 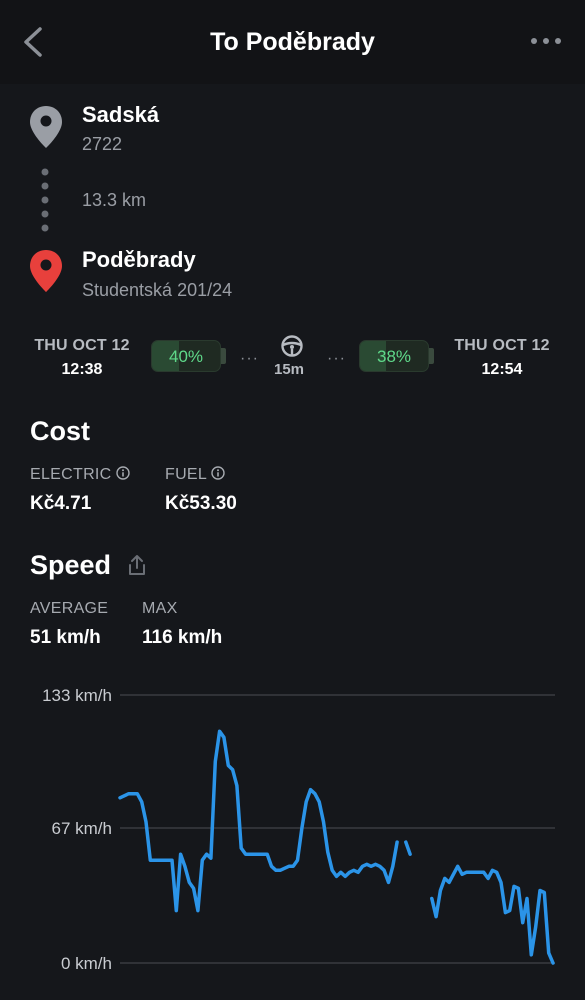 What do you see at coordinates (336, 358) in the screenshot?
I see `timeline-dots-right: ···` at bounding box center [336, 358].